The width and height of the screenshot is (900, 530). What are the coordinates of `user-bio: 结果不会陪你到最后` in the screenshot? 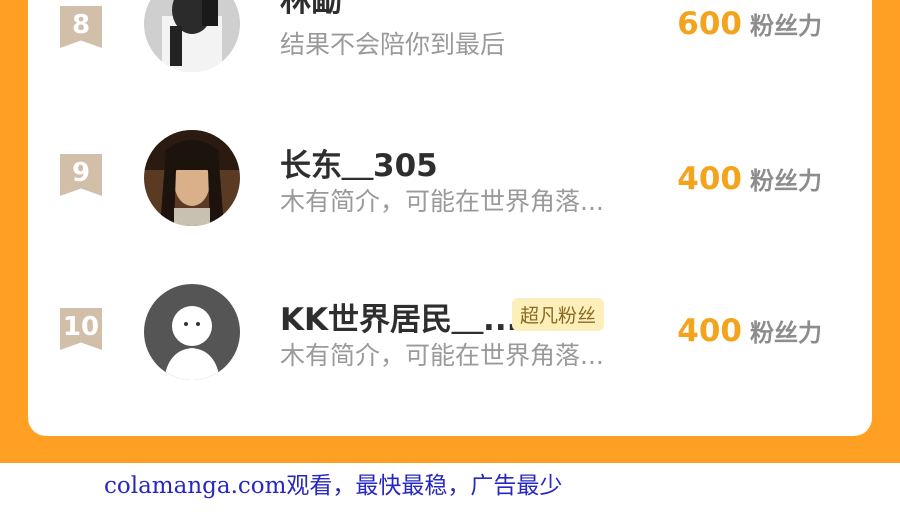 It's located at (393, 44).